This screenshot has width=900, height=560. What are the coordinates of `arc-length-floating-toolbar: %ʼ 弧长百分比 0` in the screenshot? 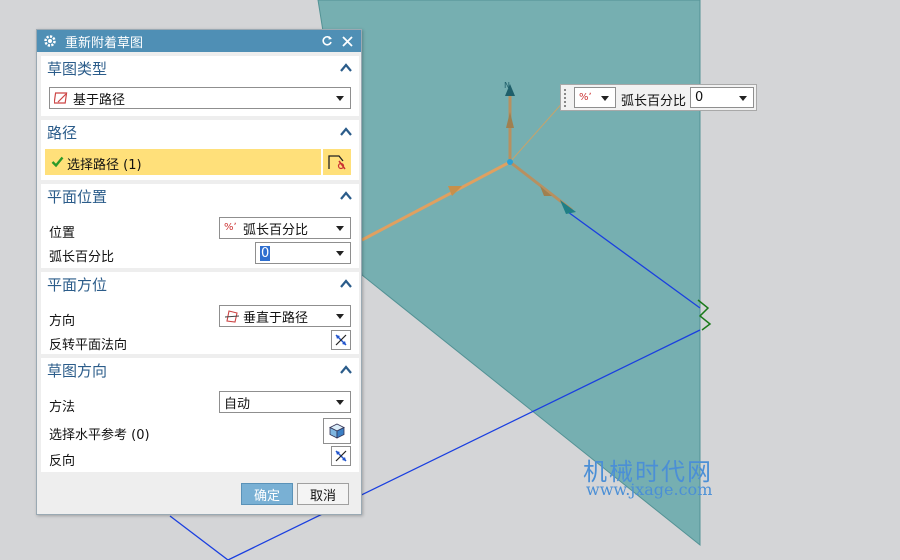 It's located at (658, 97).